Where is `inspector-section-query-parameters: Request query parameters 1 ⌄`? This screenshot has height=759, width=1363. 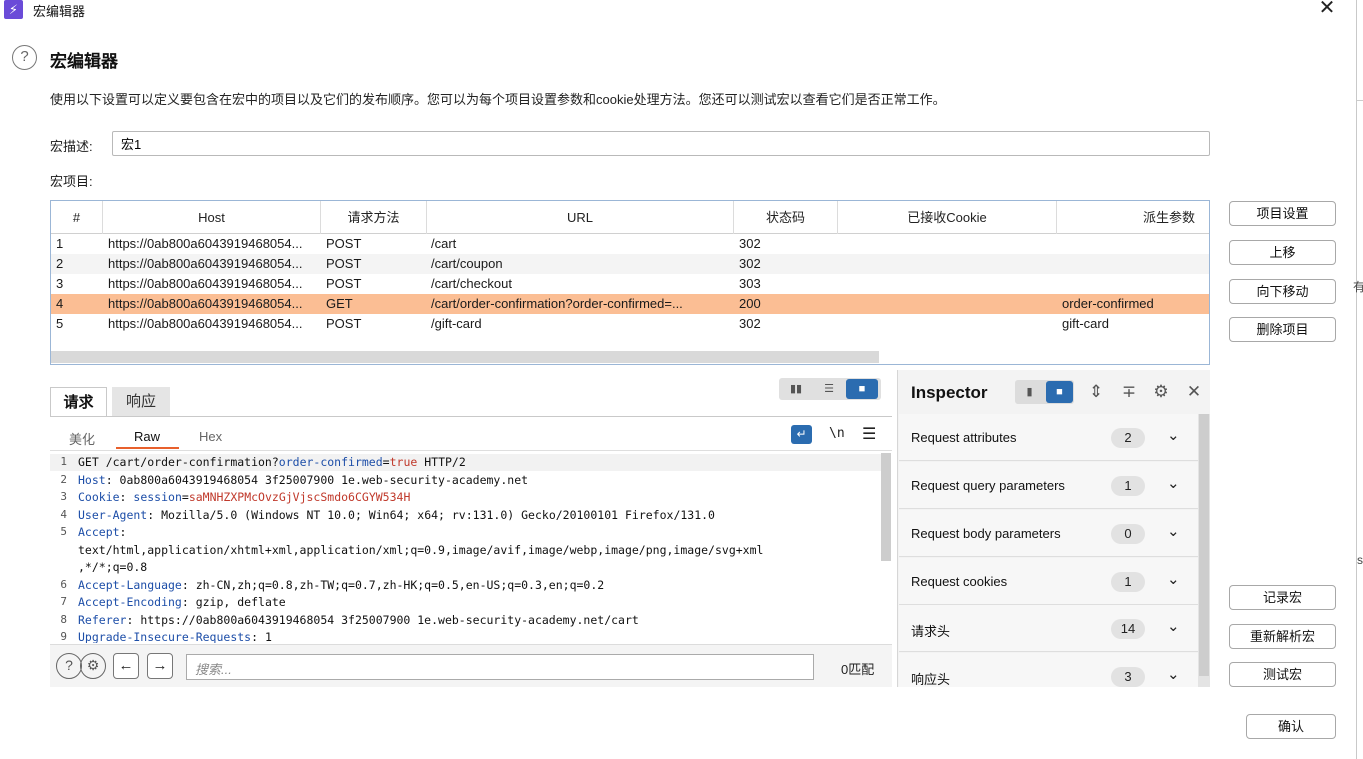
inspector-section-query-parameters: Request query parameters 1 ⌄ is located at coordinates (1048, 485).